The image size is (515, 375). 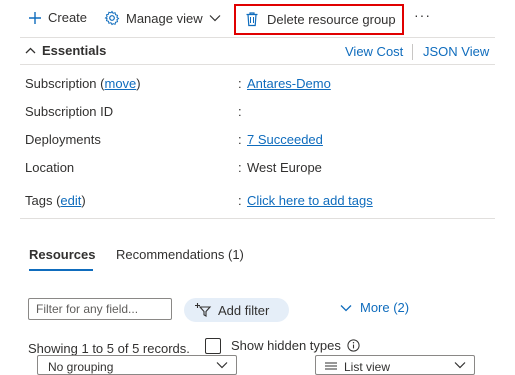 I want to click on delete-resource-group-button: Delete resource group, so click(x=320, y=19).